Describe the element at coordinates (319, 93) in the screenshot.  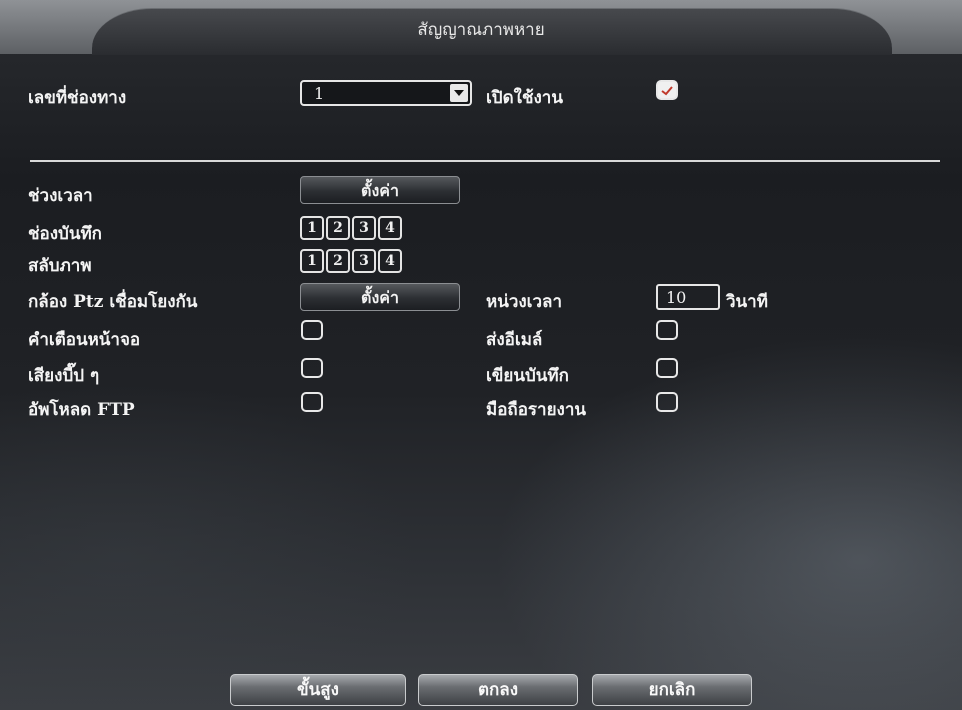
I see `channel-value: 1` at that location.